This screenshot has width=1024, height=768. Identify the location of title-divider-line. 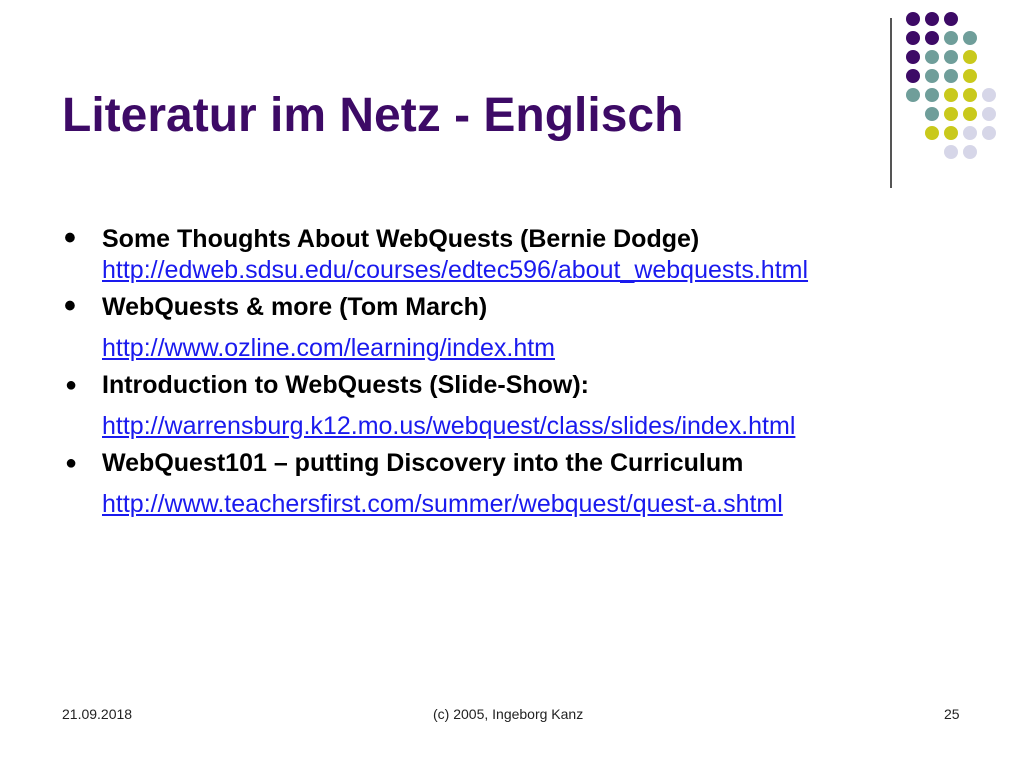
(891, 103).